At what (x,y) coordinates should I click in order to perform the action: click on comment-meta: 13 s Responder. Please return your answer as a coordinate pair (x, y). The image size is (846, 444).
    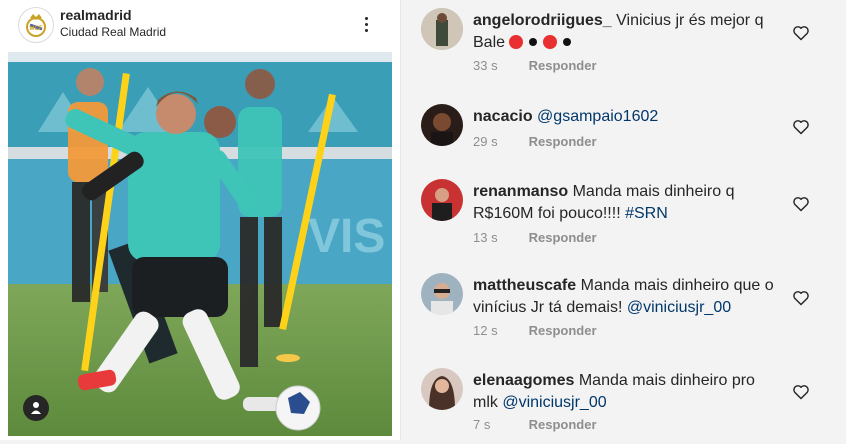
    Looking at the image, I should click on (535, 237).